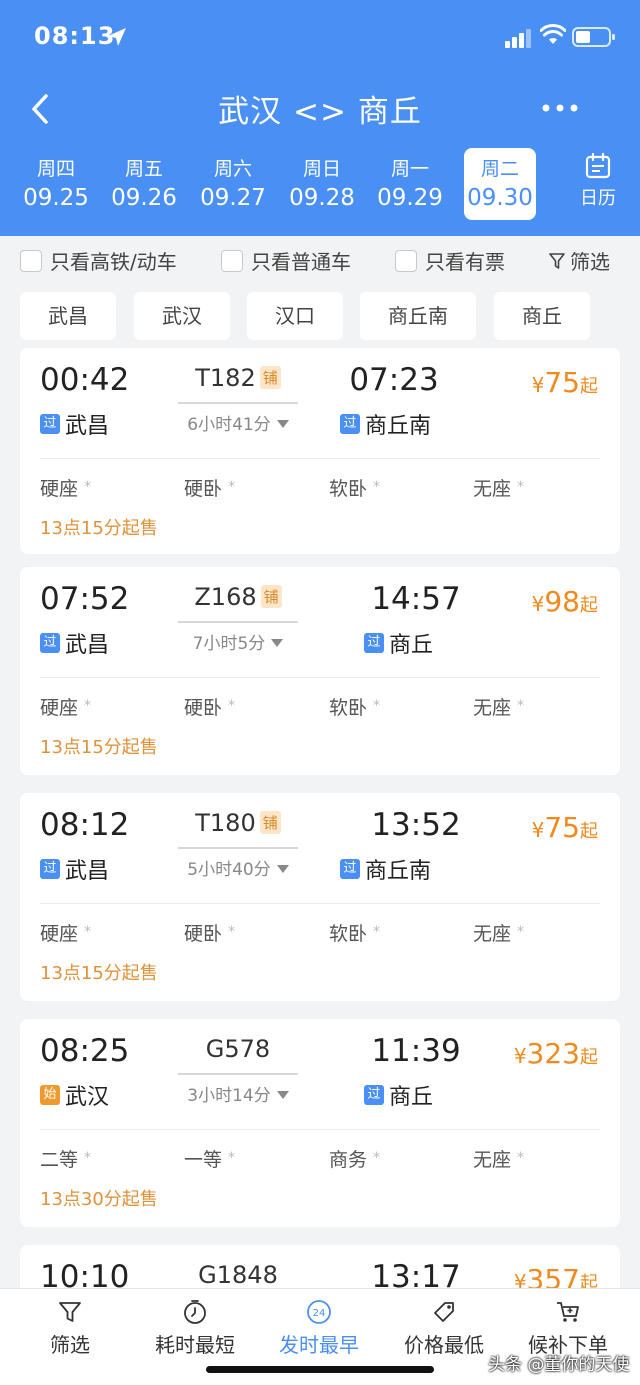  What do you see at coordinates (31, 260) in the screenshot?
I see `checkbox-box` at bounding box center [31, 260].